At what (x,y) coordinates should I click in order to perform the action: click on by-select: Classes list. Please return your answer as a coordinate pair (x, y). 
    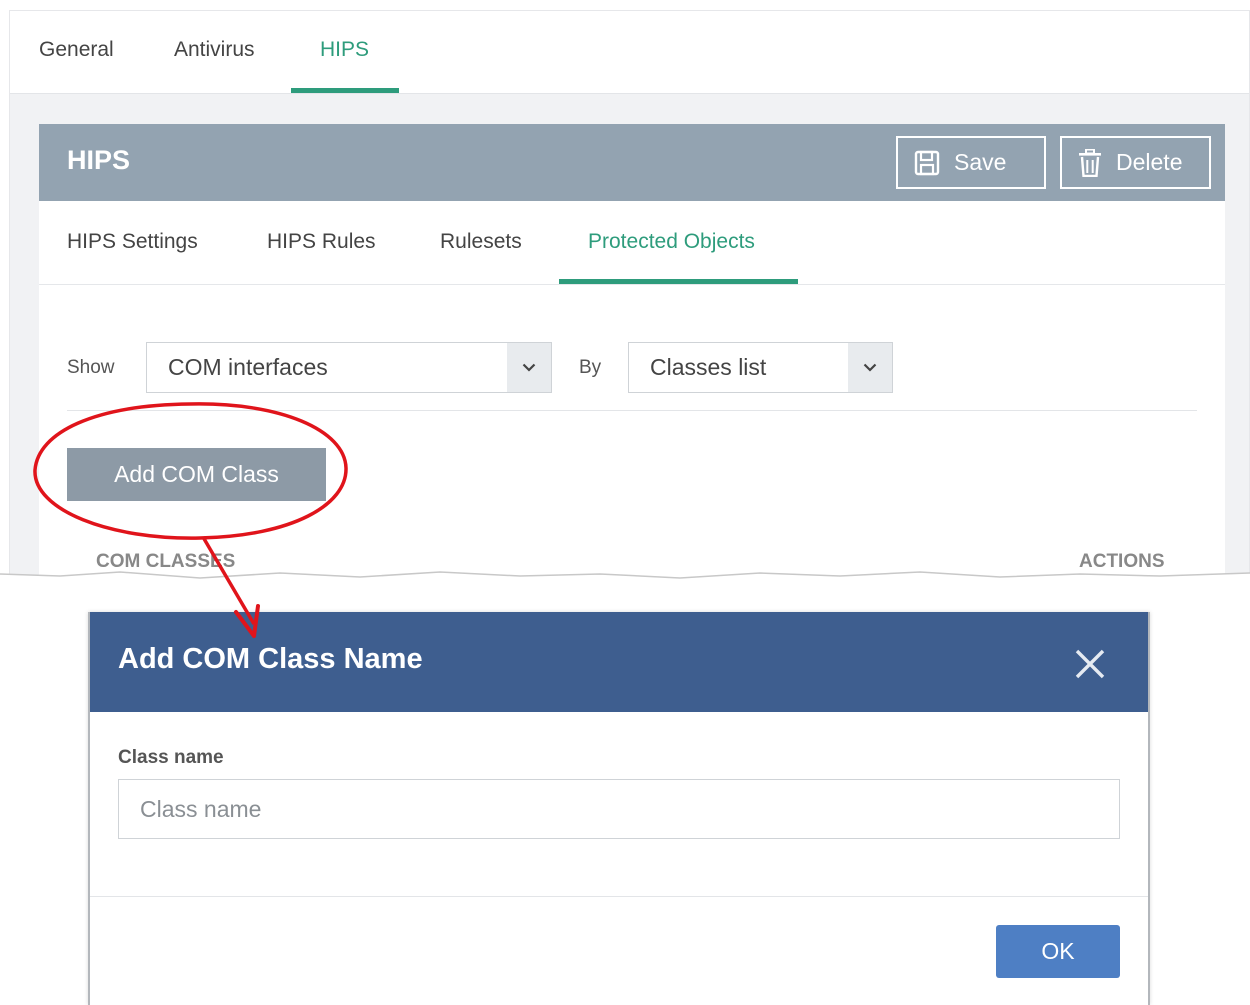
    Looking at the image, I should click on (760, 367).